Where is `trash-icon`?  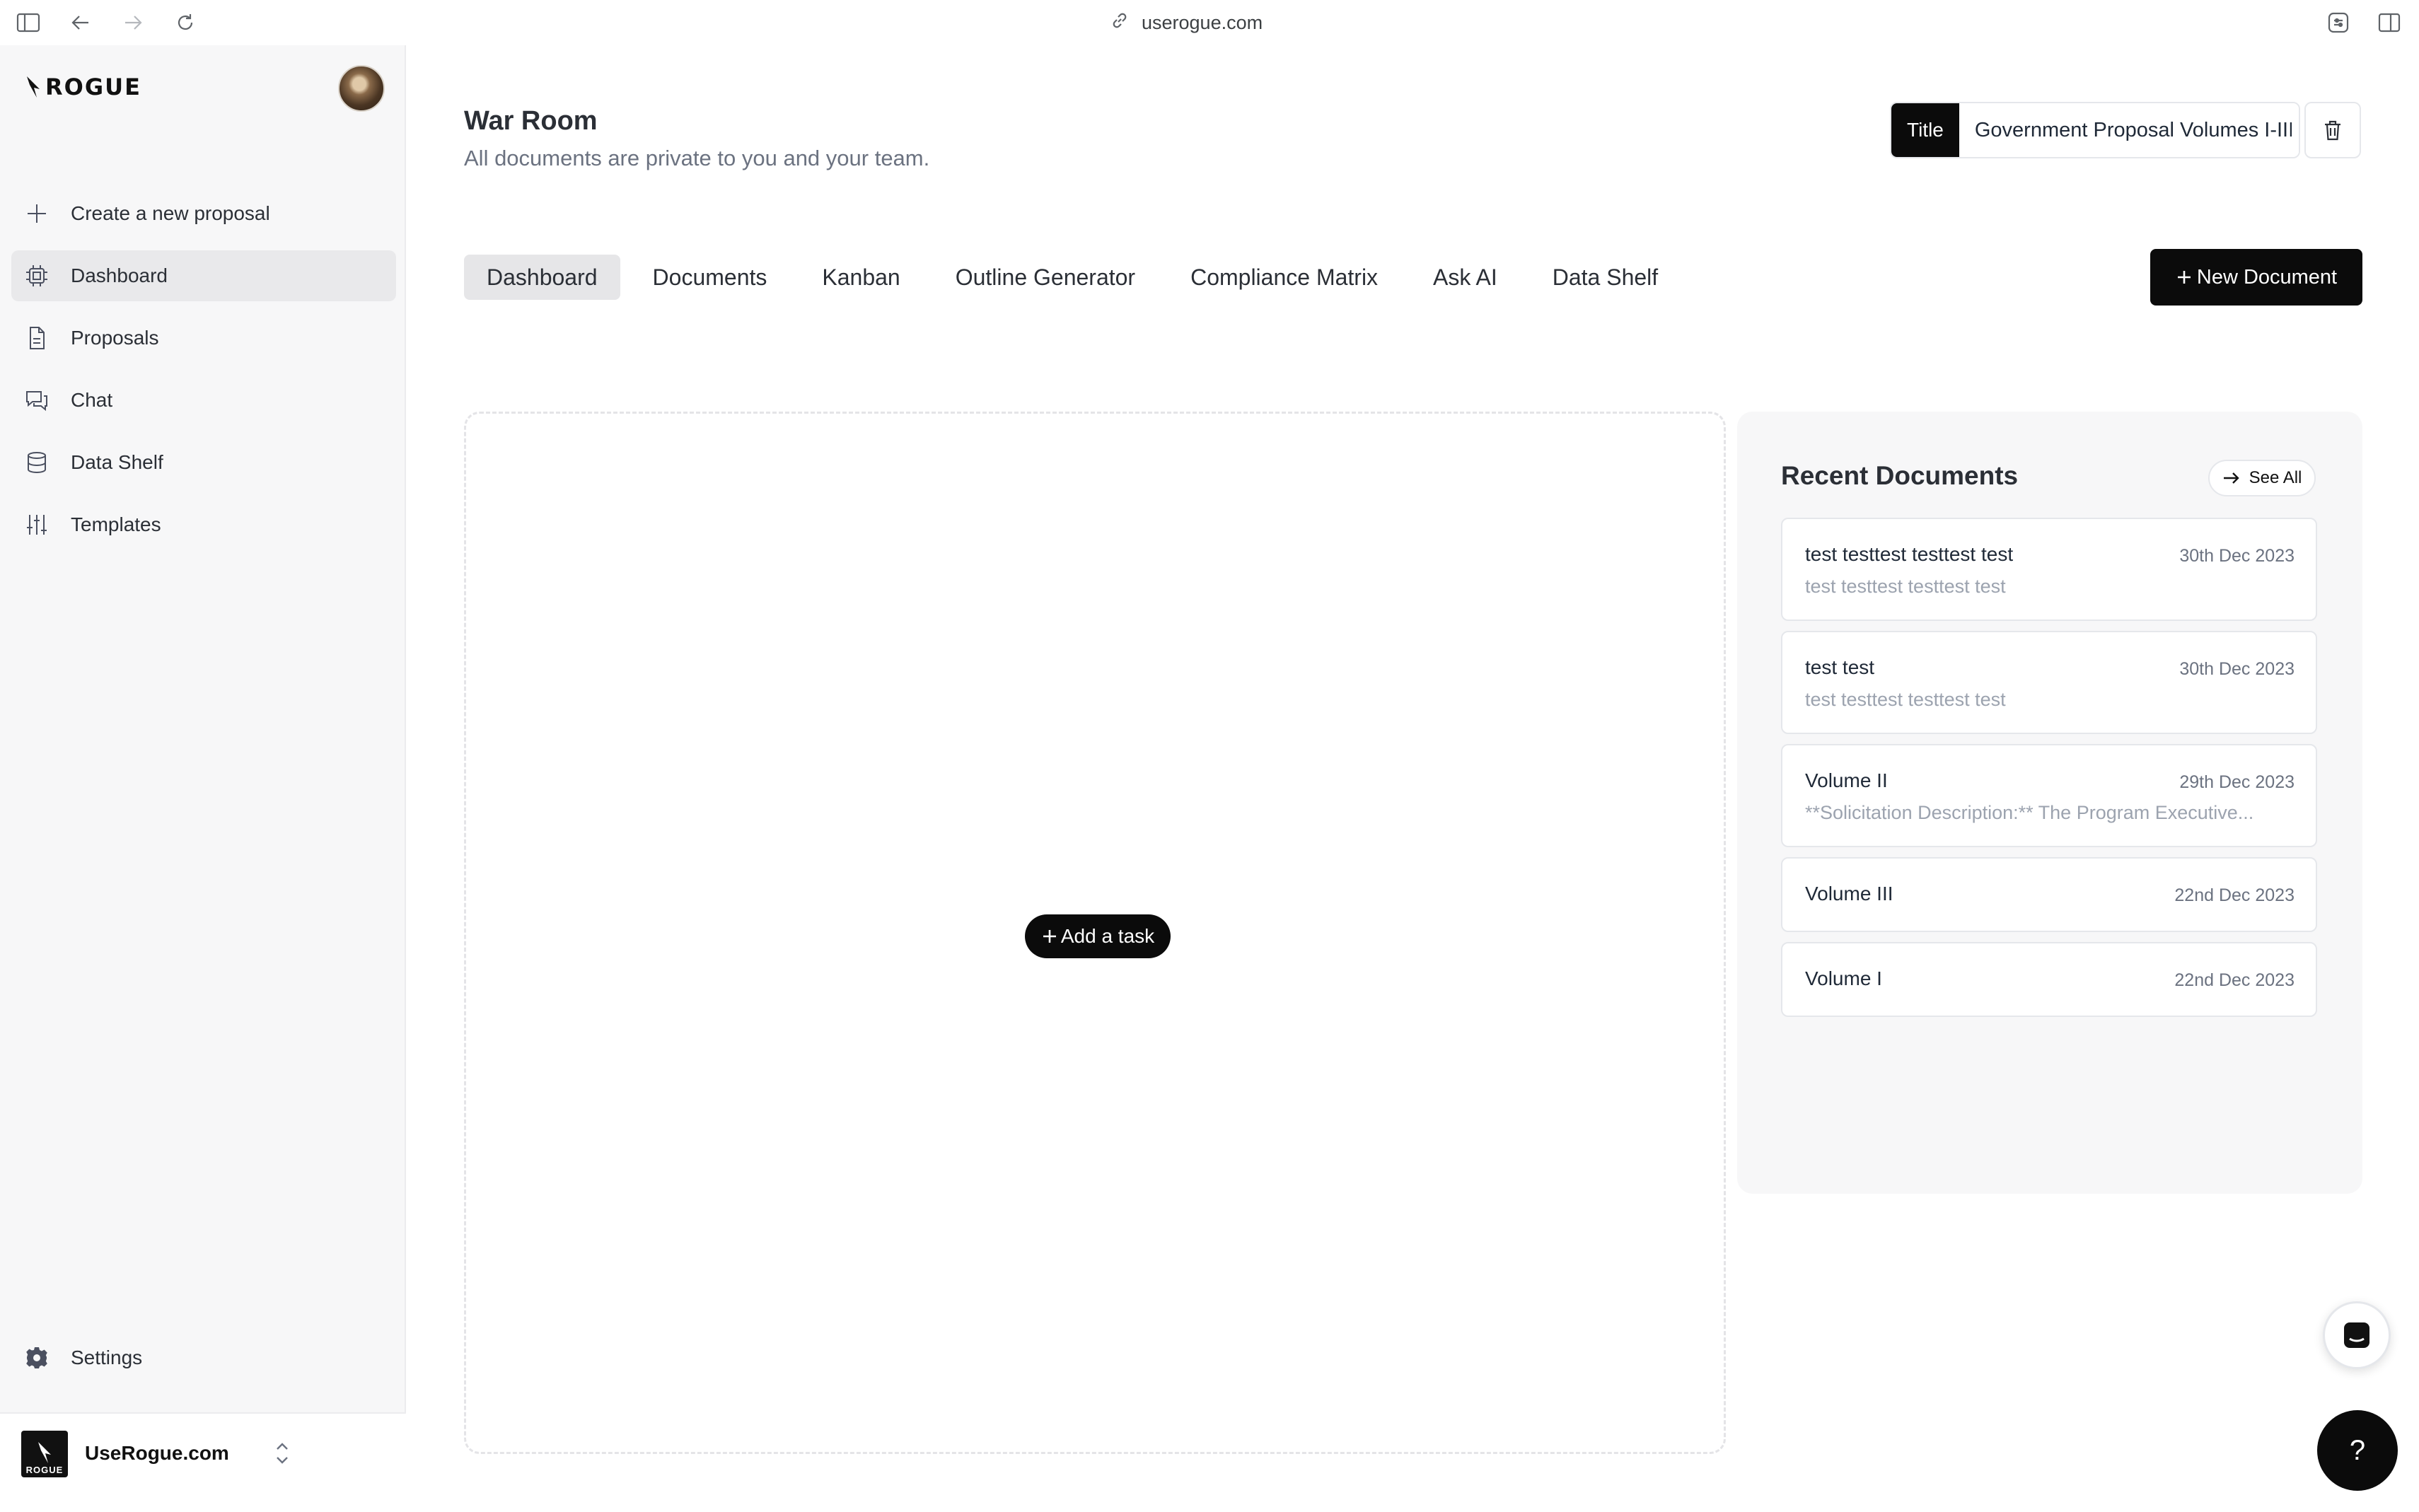
trash-icon is located at coordinates (2333, 130).